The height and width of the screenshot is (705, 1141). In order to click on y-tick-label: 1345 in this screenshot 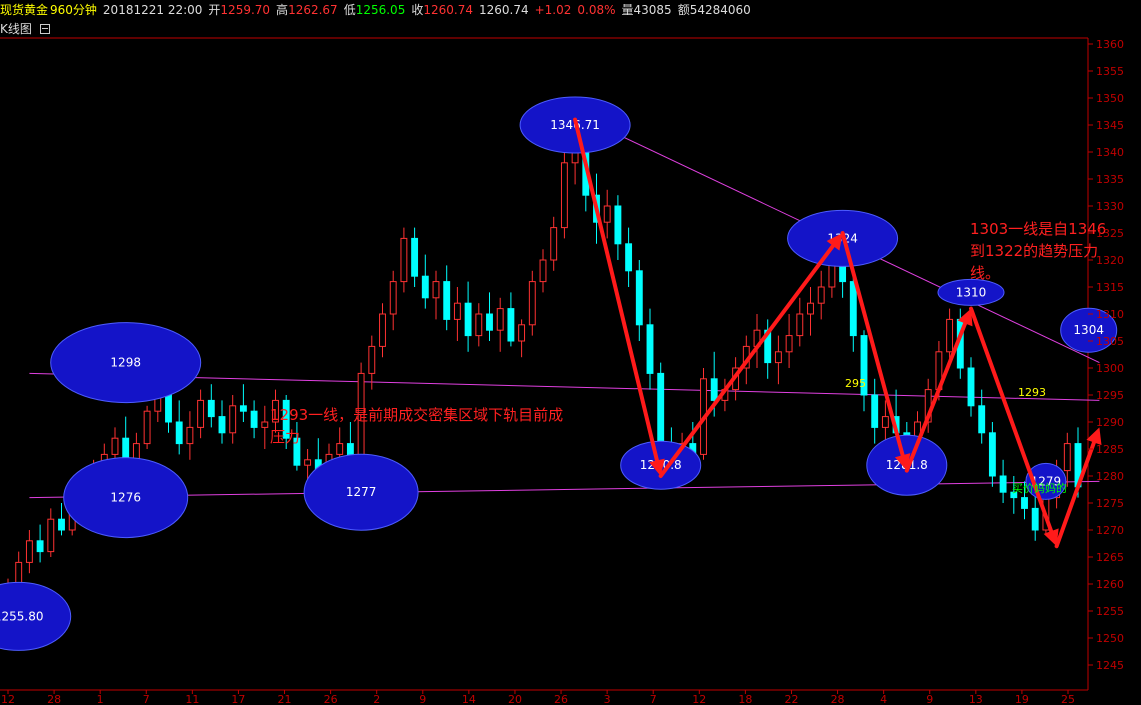, I will do `click(1110, 125)`.